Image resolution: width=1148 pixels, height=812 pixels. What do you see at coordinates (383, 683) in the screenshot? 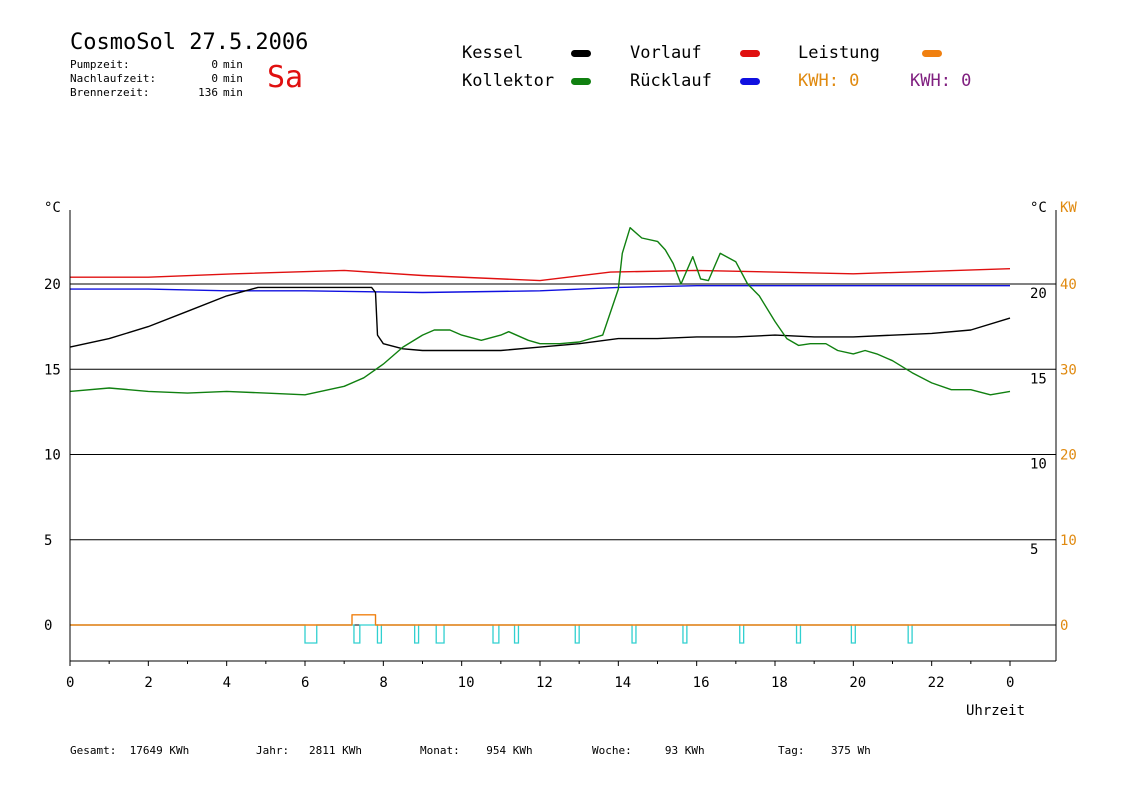
I see `x-tick-label: 8` at bounding box center [383, 683].